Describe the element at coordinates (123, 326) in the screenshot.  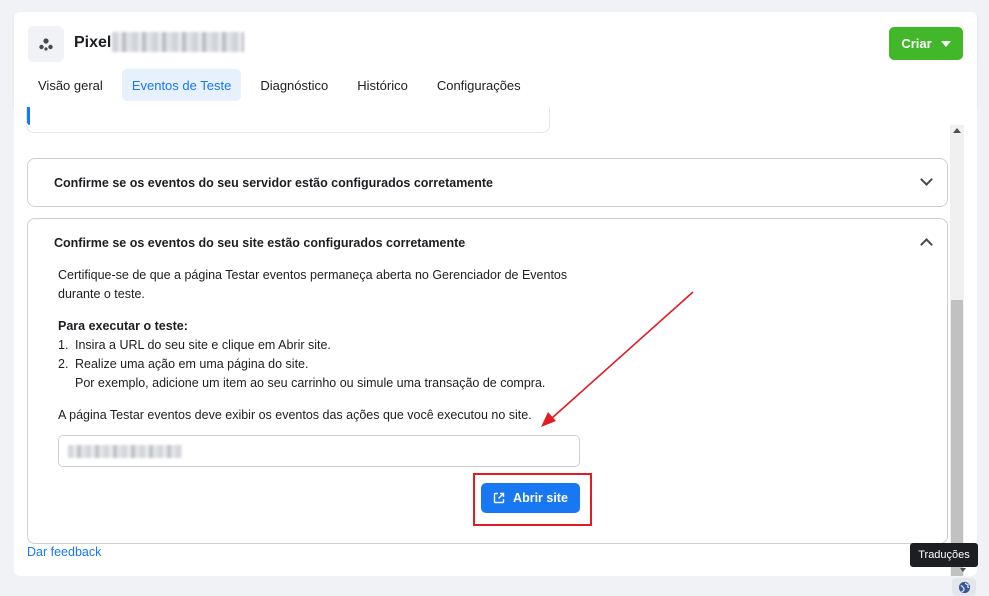
I see `steps-title: Para executar o teste:` at that location.